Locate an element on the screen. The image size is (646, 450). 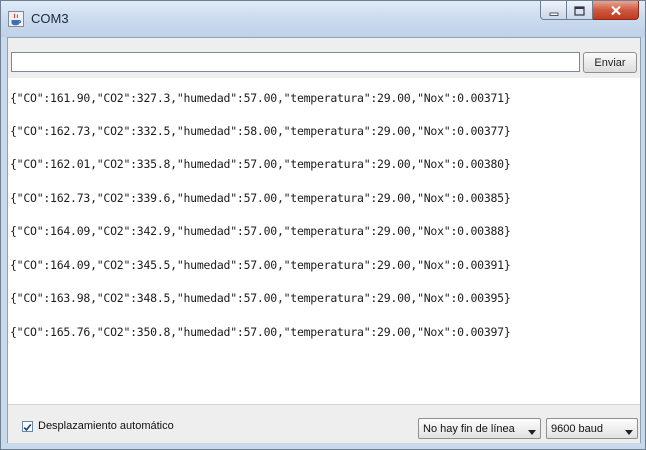
baud-rate-value: 9600 baud is located at coordinates (577, 428).